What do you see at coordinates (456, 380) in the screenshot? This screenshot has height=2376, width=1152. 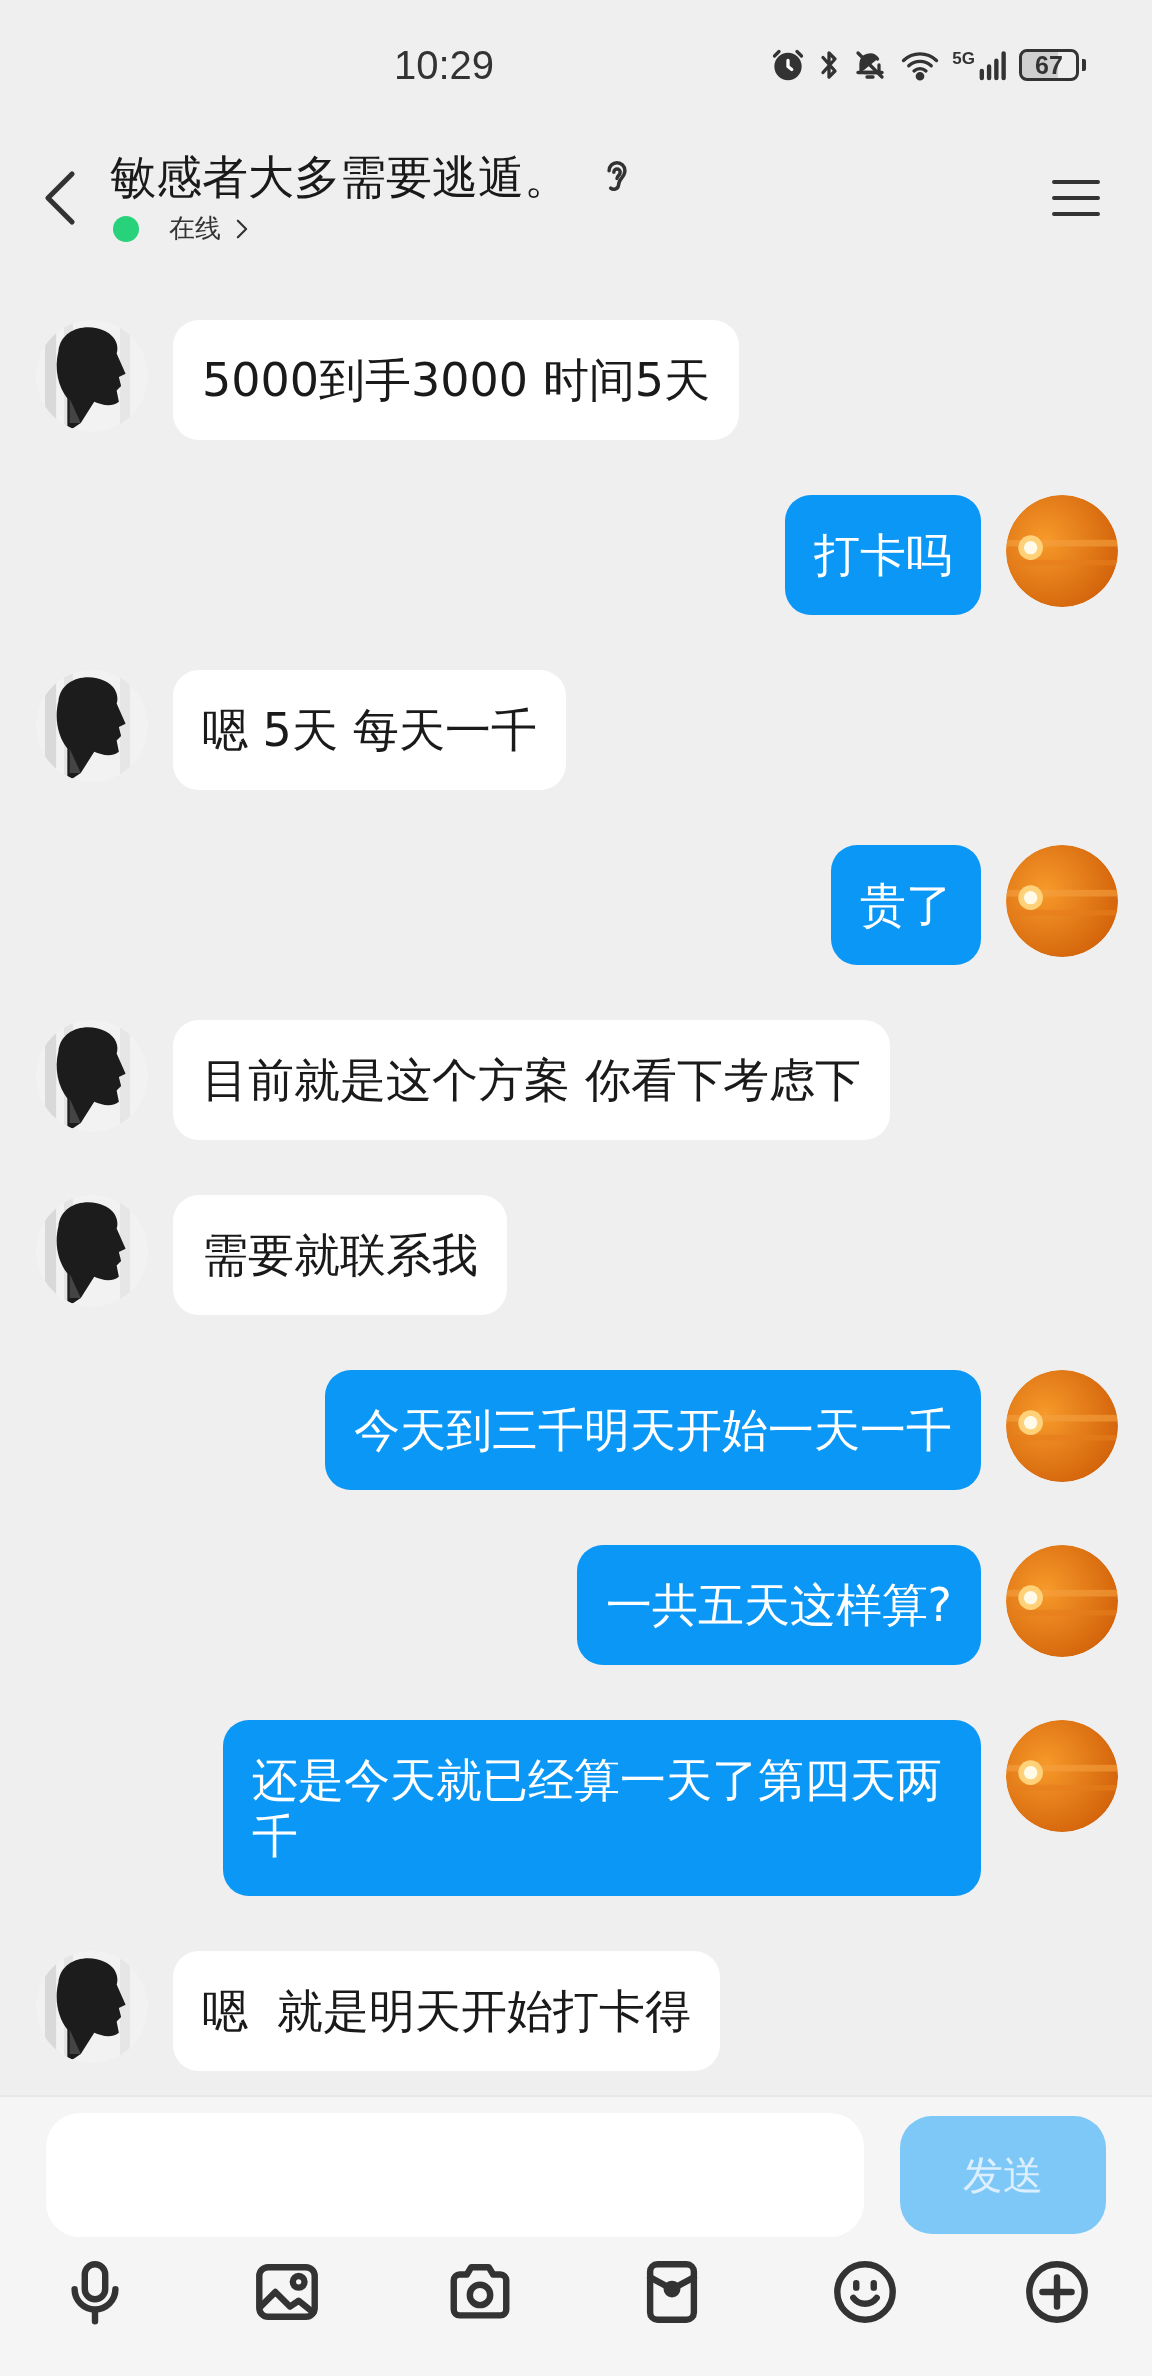 I see `message-bubble: 5000到手3000 时间5天` at bounding box center [456, 380].